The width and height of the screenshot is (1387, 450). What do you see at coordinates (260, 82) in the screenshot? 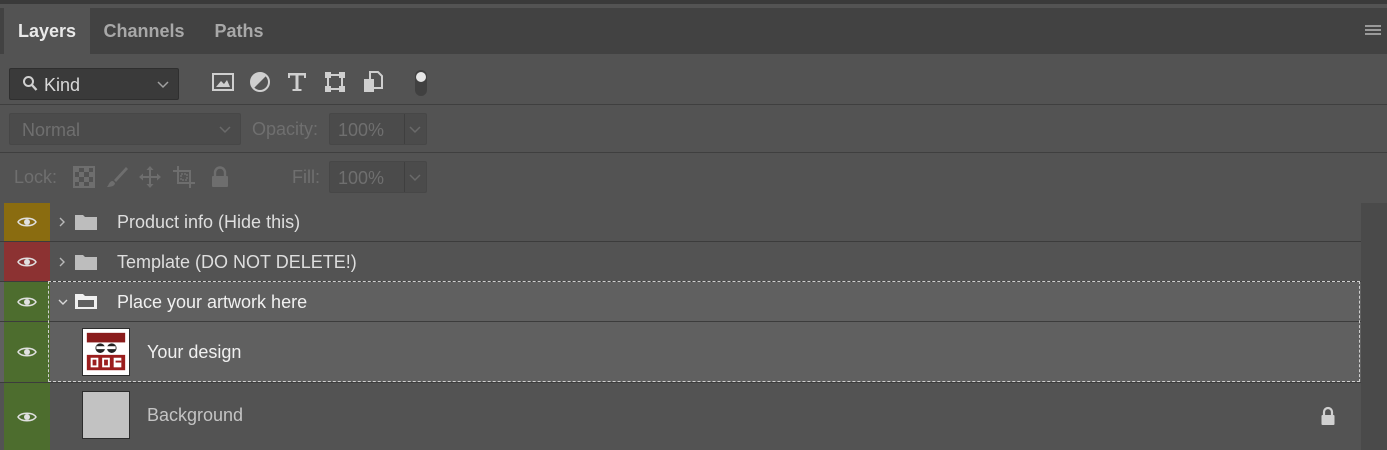
I see `adjustment-filter-icon` at bounding box center [260, 82].